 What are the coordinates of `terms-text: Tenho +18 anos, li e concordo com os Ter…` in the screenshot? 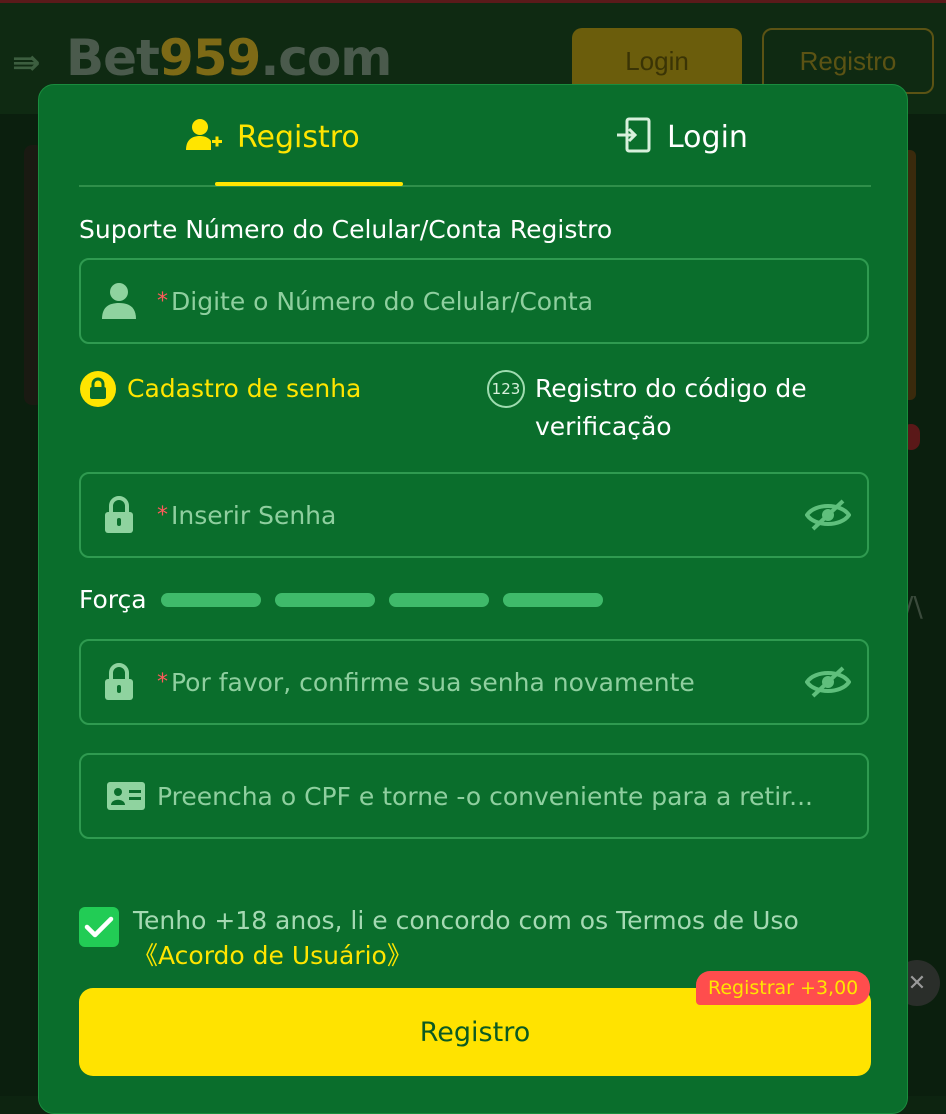 It's located at (493, 938).